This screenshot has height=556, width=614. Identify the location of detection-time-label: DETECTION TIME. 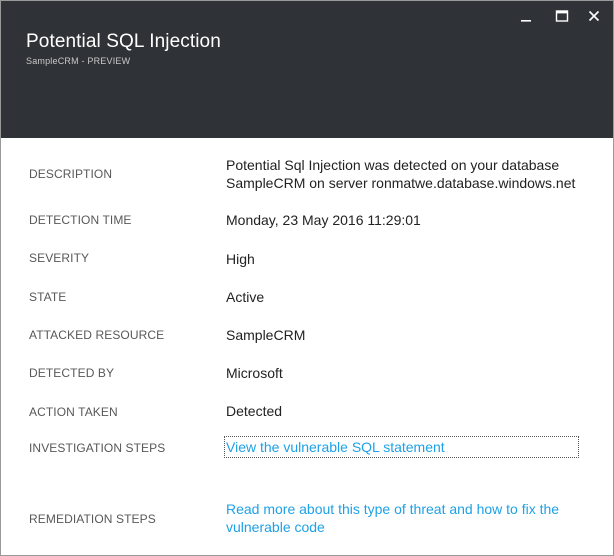
(80, 220).